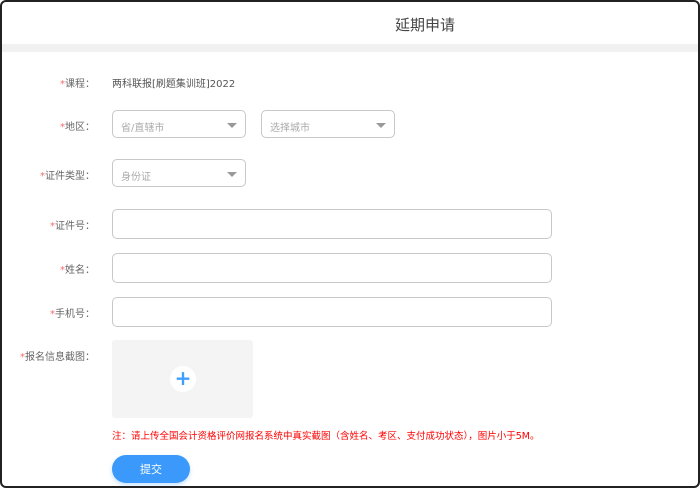 The image size is (700, 488). What do you see at coordinates (57, 357) in the screenshot?
I see `screenshot-label: *报名信息截图：` at bounding box center [57, 357].